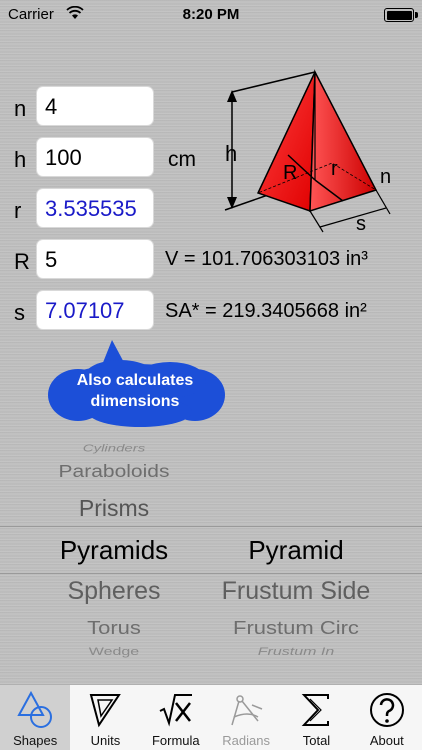 Image resolution: width=422 pixels, height=750 pixels. I want to click on callout-bubble: Also calculates dimensions, so click(135, 385).